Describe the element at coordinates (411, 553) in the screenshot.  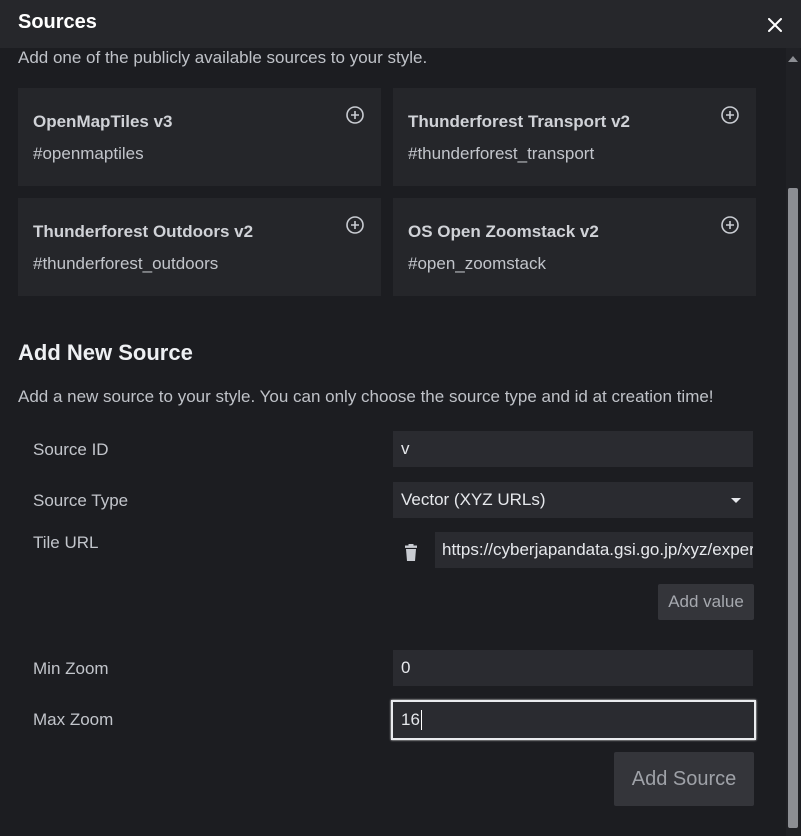
I see `trash-icon` at that location.